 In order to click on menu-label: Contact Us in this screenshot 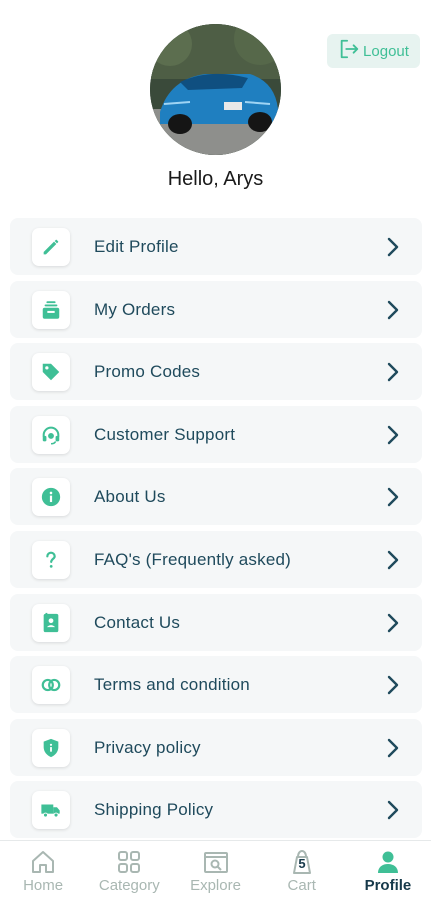, I will do `click(137, 622)`.